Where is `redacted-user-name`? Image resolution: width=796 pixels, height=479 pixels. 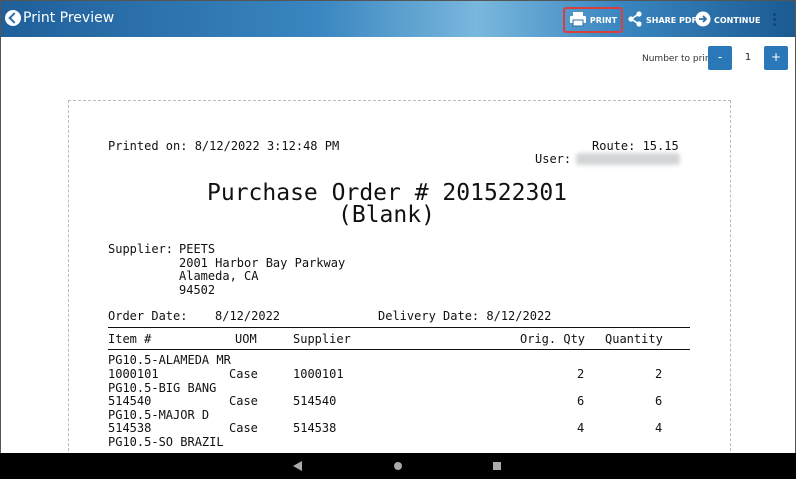
redacted-user-name is located at coordinates (628, 159).